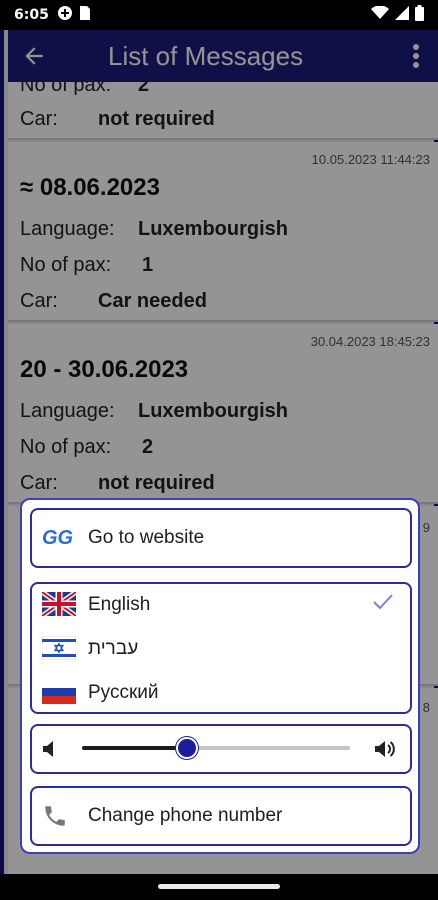 Image resolution: width=438 pixels, height=900 pixels. I want to click on volume-slider-thumb, so click(186, 748).